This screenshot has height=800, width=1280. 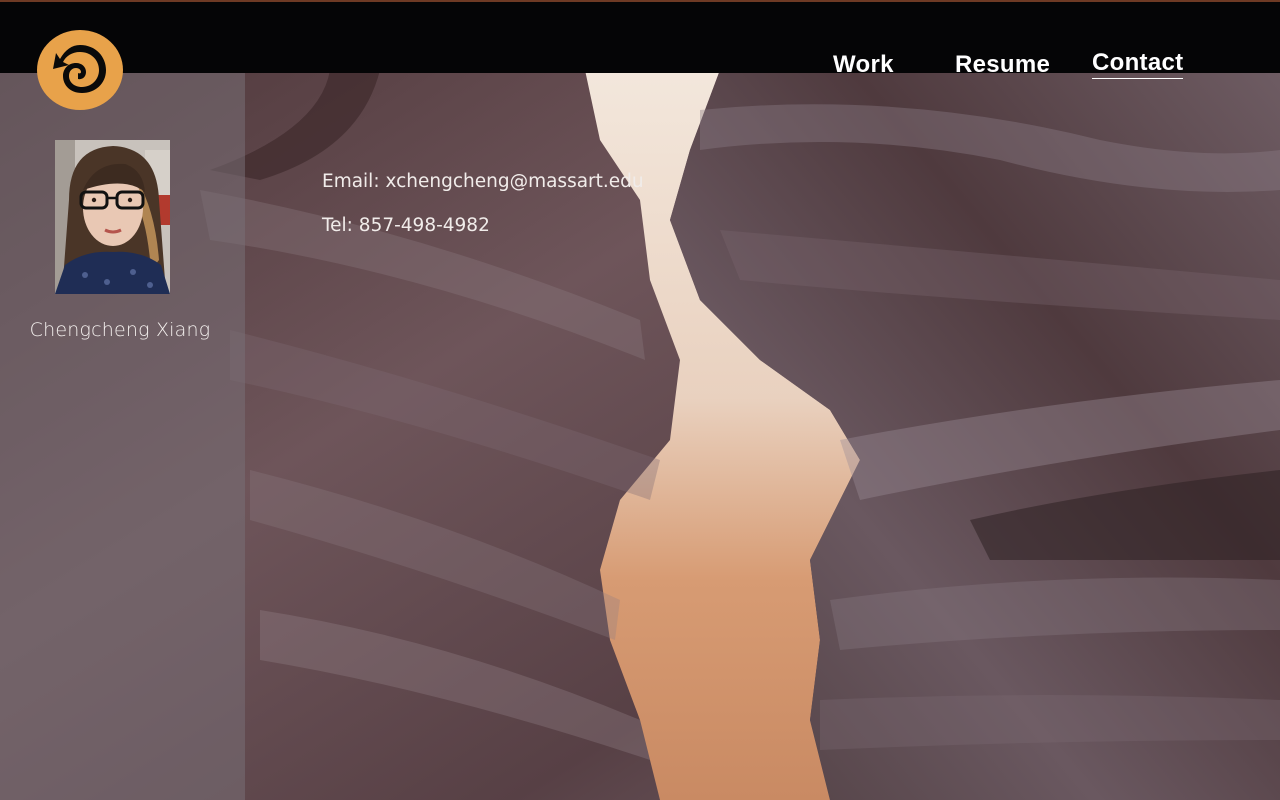 I want to click on tel-line: Tel: 857-498-4982, so click(x=406, y=225).